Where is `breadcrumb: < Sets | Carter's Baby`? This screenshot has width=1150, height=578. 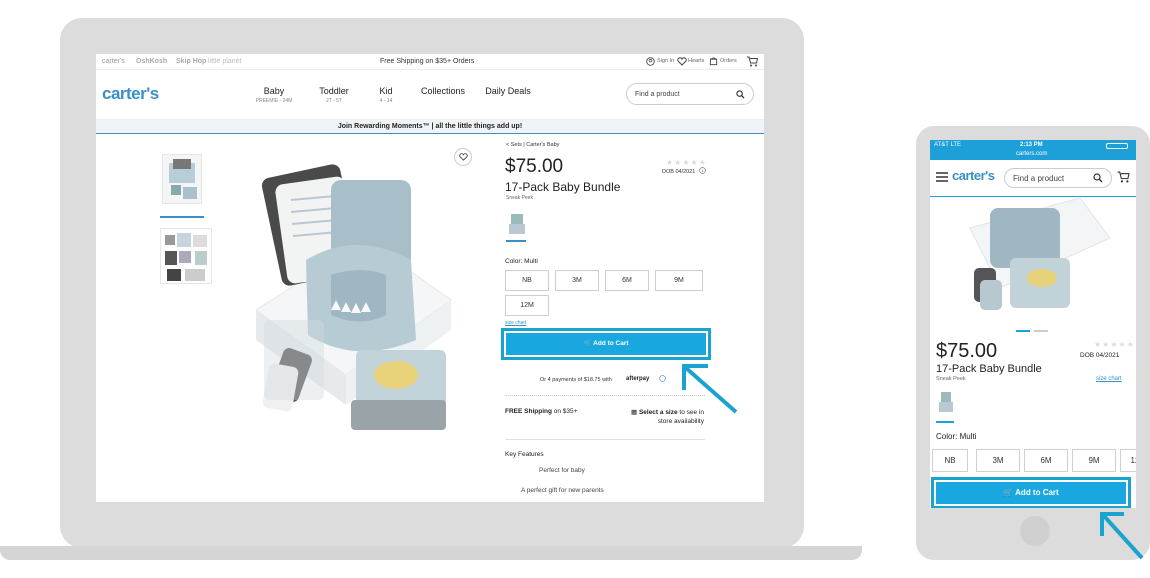 breadcrumb: < Sets | Carter's Baby is located at coordinates (532, 145).